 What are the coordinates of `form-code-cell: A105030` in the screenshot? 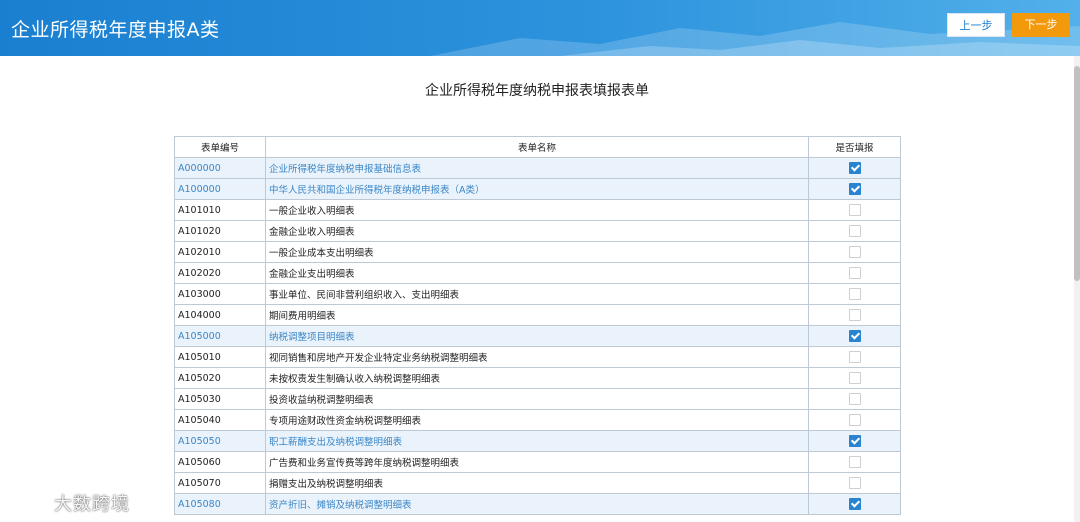 It's located at (220, 399).